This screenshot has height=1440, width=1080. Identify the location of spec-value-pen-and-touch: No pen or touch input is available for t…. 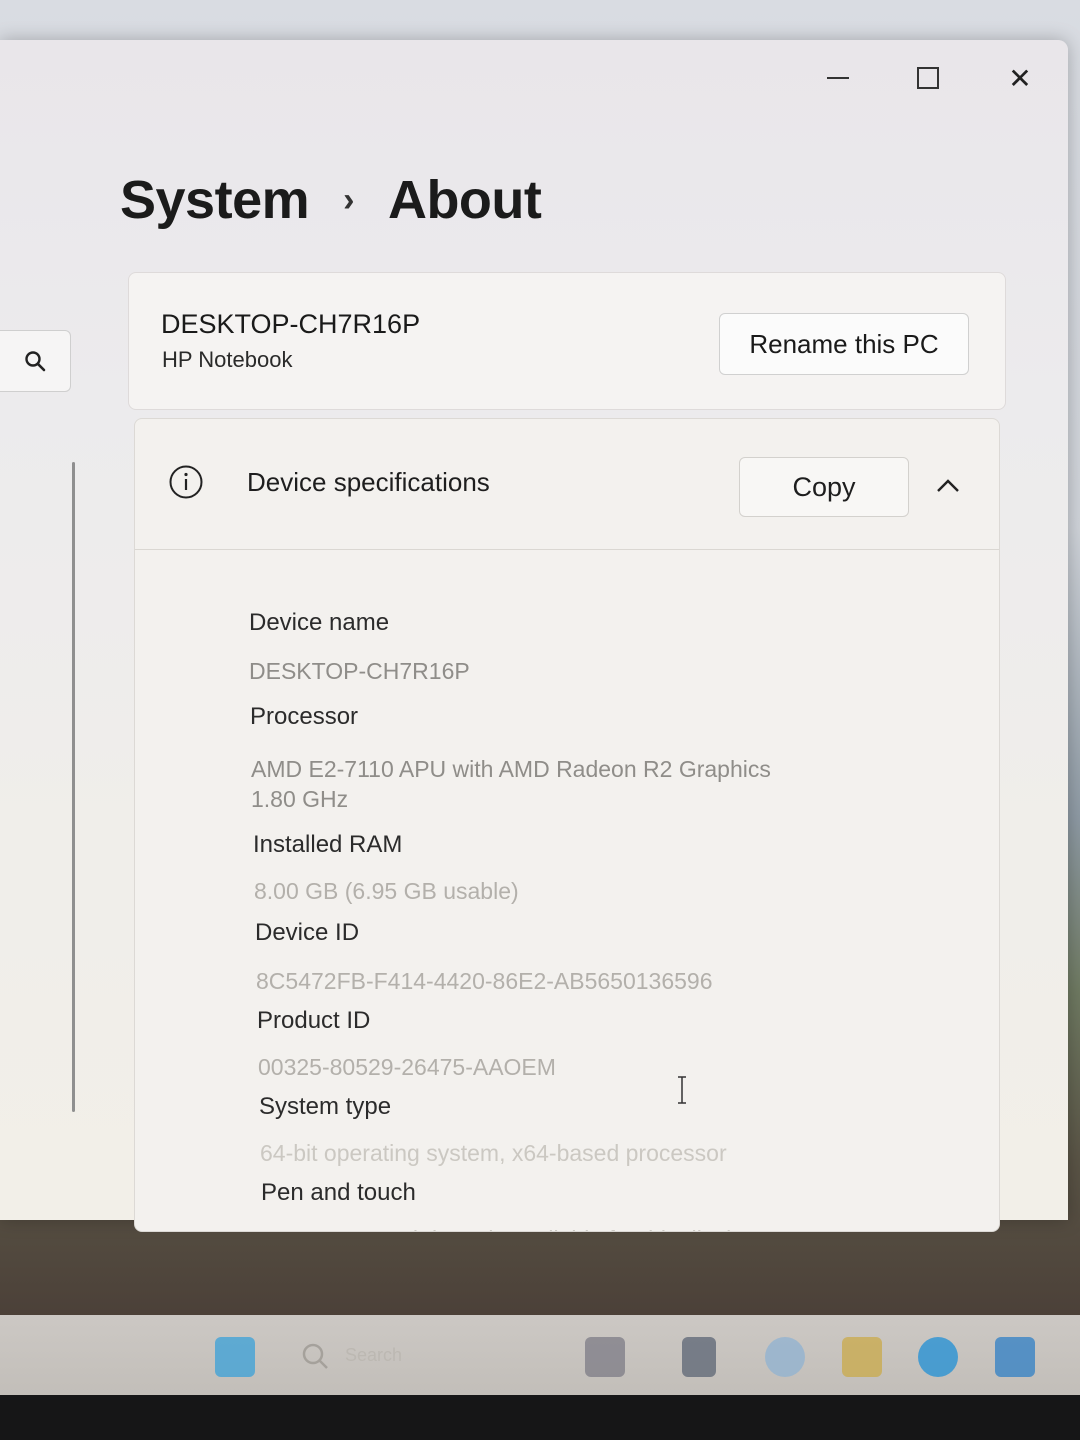
(509, 1227).